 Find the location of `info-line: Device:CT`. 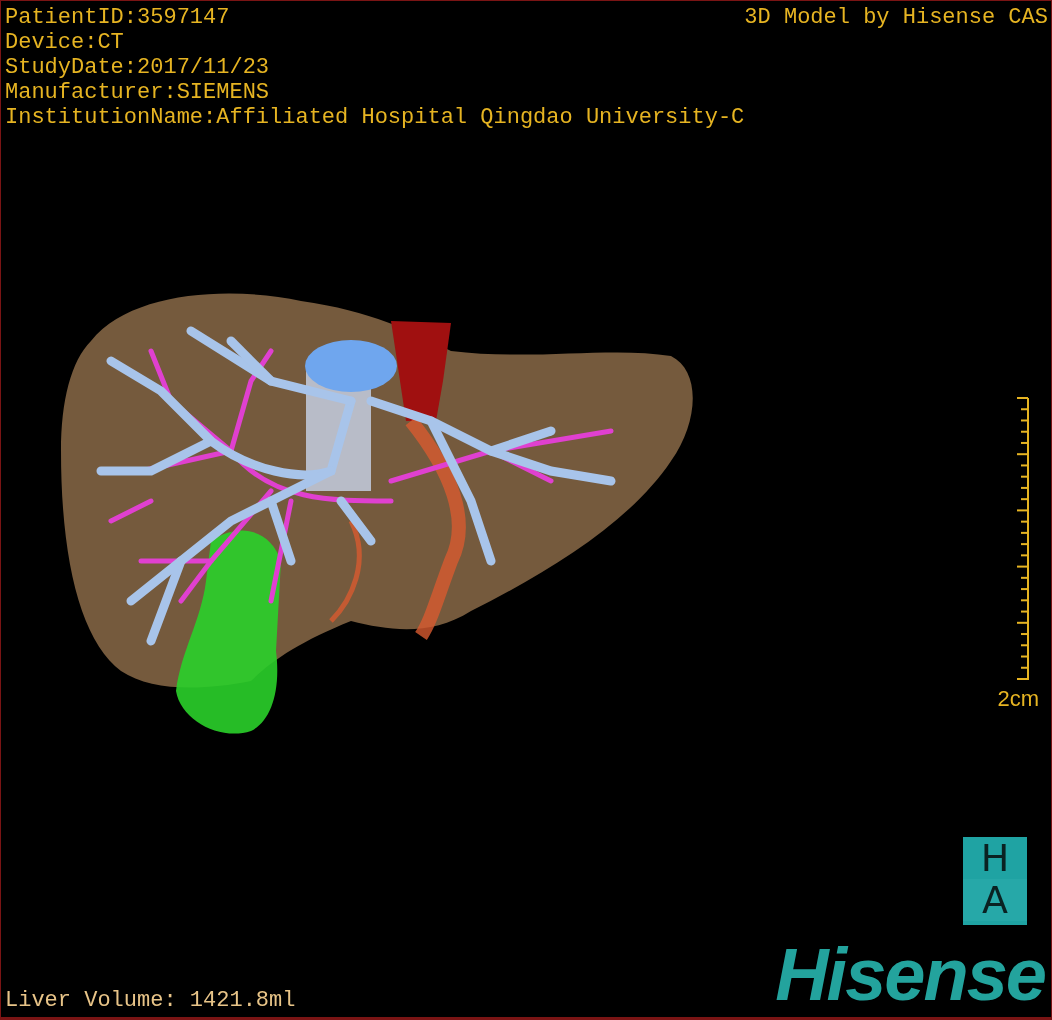

info-line: Device:CT is located at coordinates (65, 42).